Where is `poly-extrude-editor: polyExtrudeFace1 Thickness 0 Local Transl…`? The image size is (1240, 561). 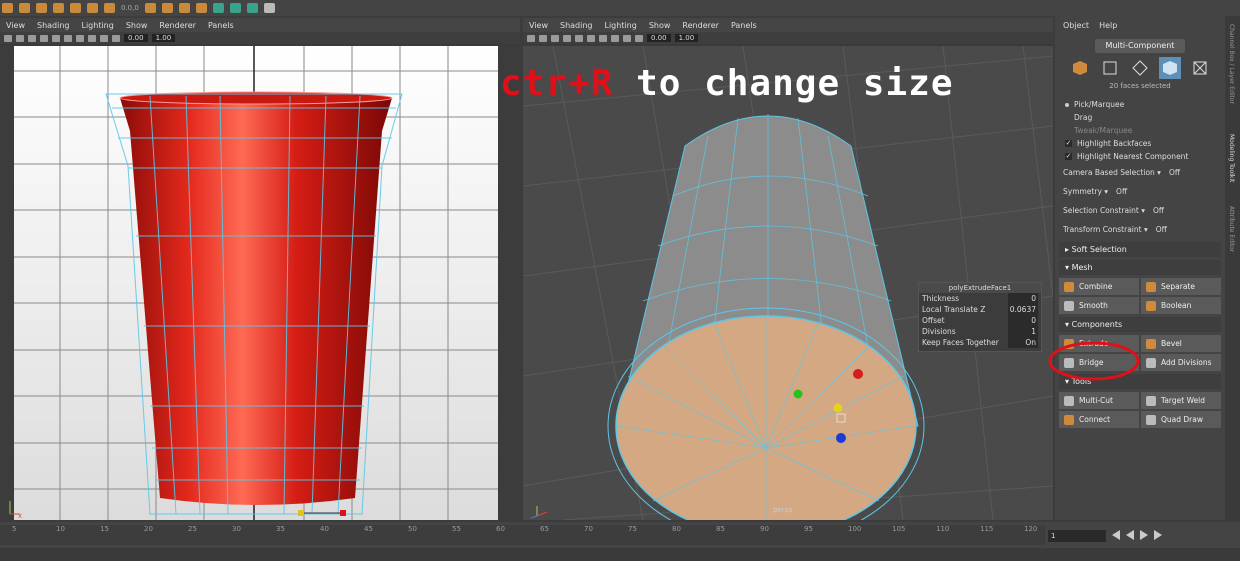 poly-extrude-editor: polyExtrudeFace1 Thickness 0 Local Transl… is located at coordinates (980, 317).